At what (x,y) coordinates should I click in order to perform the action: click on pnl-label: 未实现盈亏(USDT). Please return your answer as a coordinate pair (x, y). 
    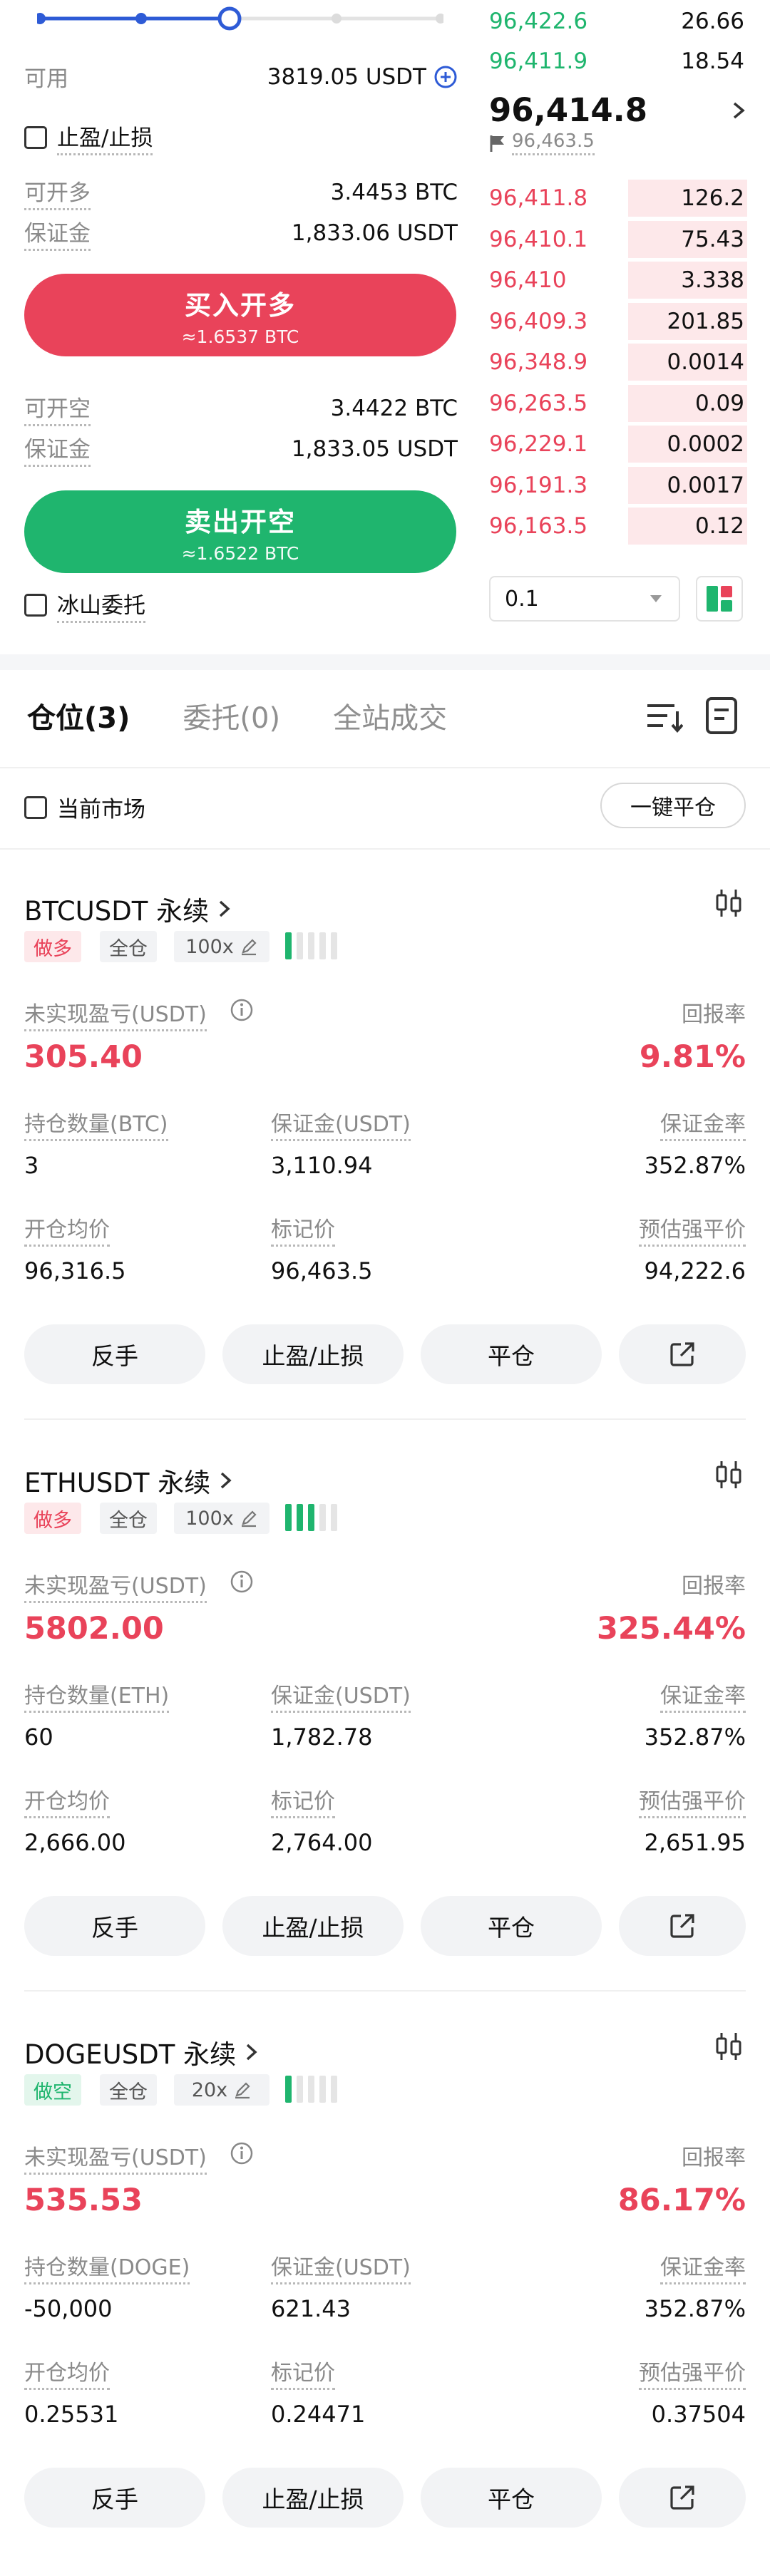
    Looking at the image, I should click on (115, 1013).